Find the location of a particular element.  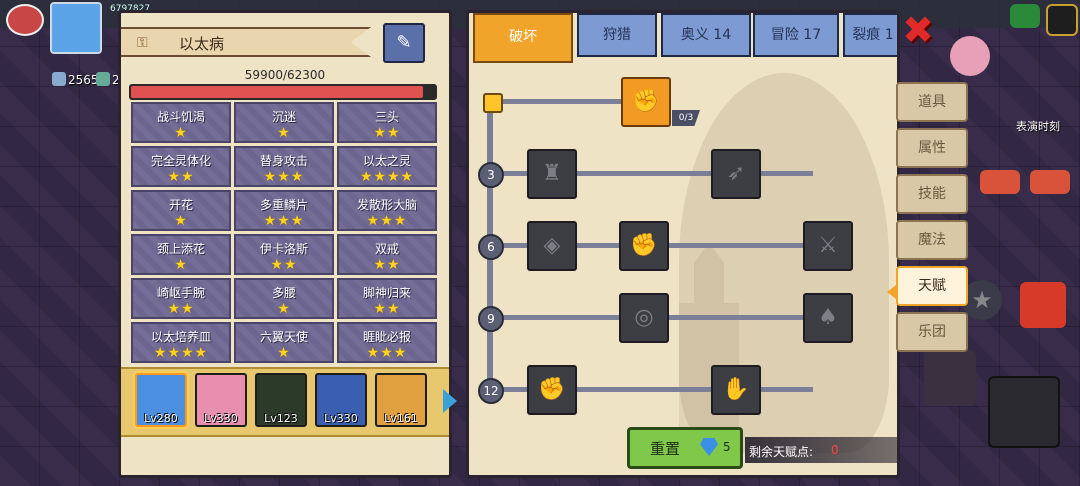

trait-cell: 睚眦必报 ★★★ is located at coordinates (387, 342).